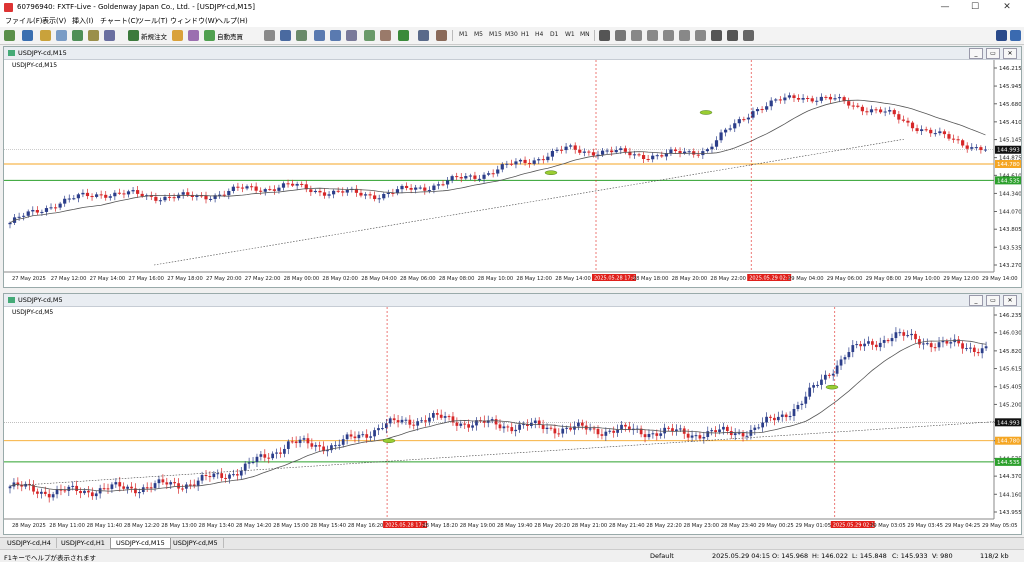 Image resolution: width=1024 pixels, height=562 pixels. What do you see at coordinates (140, 543) in the screenshot?
I see `tab-usdjpy-m15: USDJPY-cd,M15` at bounding box center [140, 543].